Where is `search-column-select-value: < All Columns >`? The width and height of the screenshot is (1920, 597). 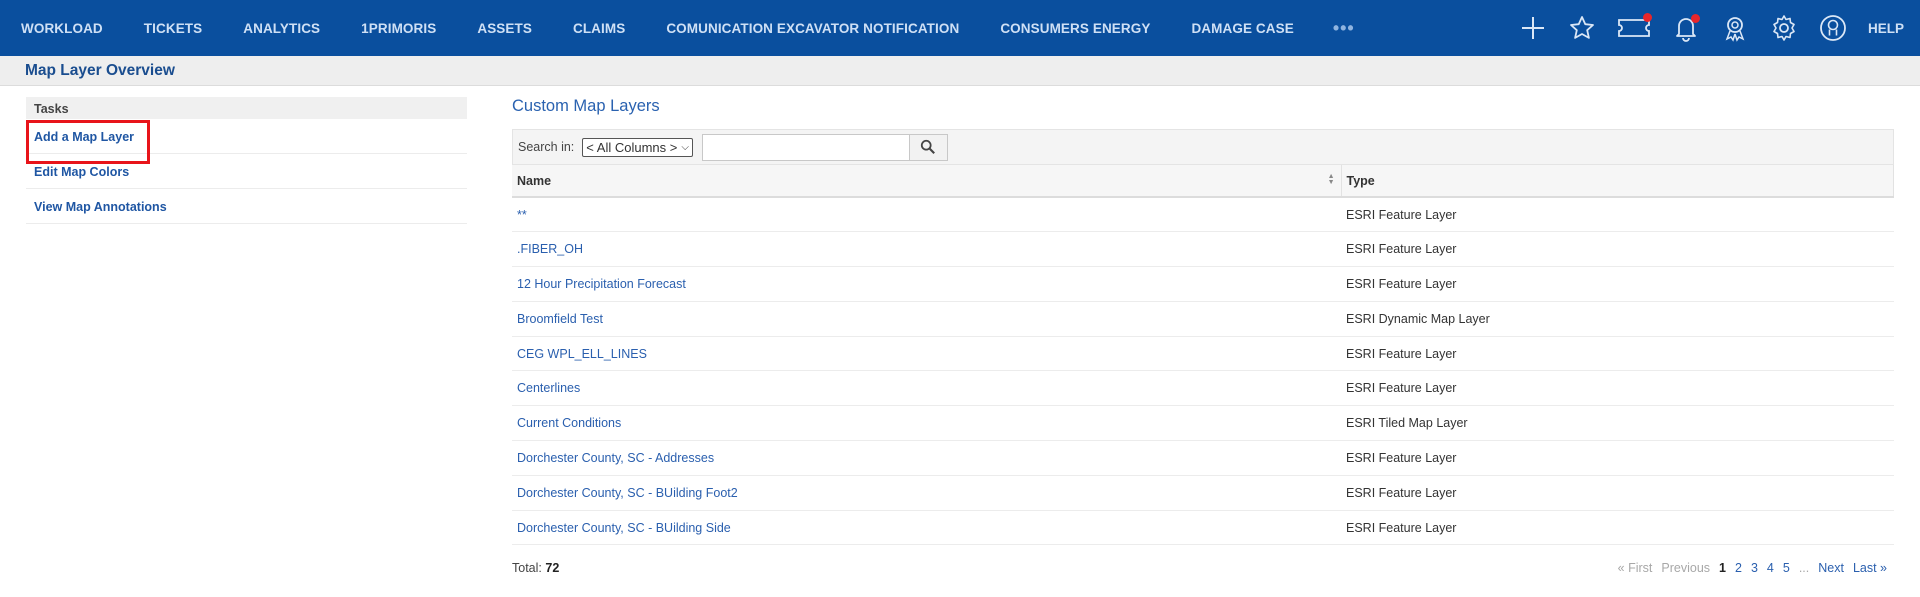
search-column-select-value: < All Columns > is located at coordinates (632, 147).